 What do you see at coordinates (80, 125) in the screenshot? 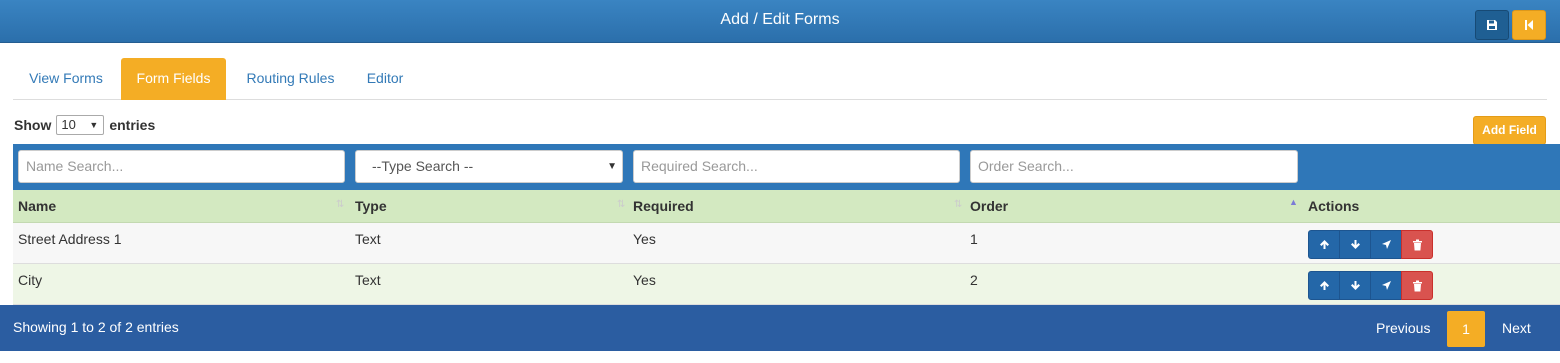
I see `entries-select: 10 ▼` at bounding box center [80, 125].